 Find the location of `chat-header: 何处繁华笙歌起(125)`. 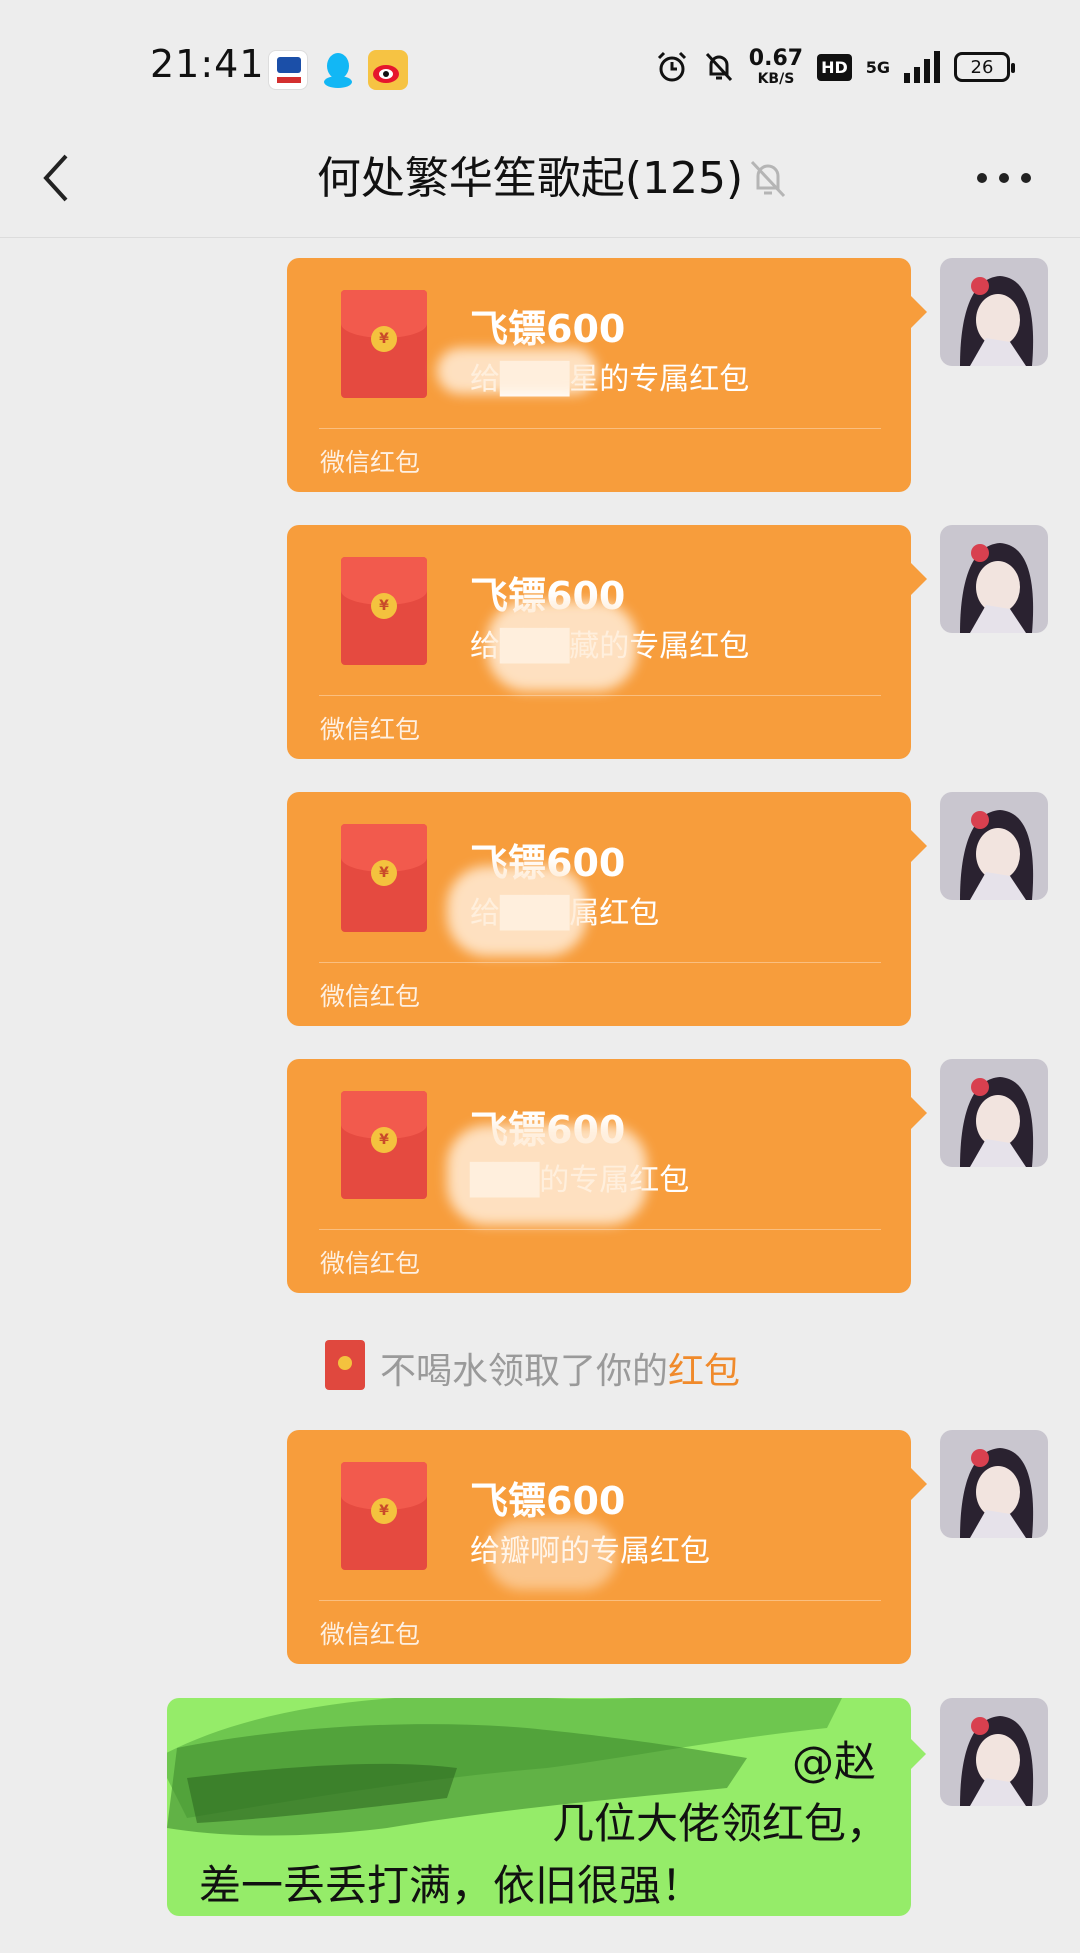

chat-header: 何处繁华笙歌起(125) is located at coordinates (540, 179).